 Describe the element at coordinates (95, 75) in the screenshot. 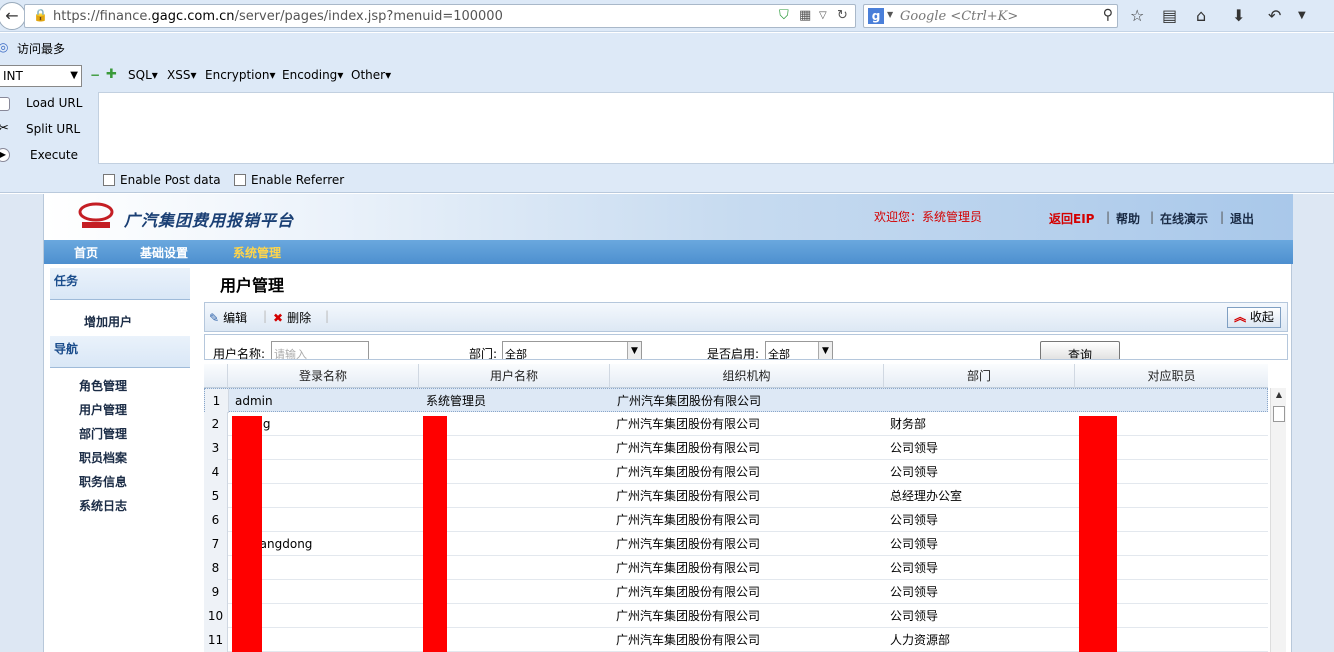

I see `minus-icon: −` at that location.